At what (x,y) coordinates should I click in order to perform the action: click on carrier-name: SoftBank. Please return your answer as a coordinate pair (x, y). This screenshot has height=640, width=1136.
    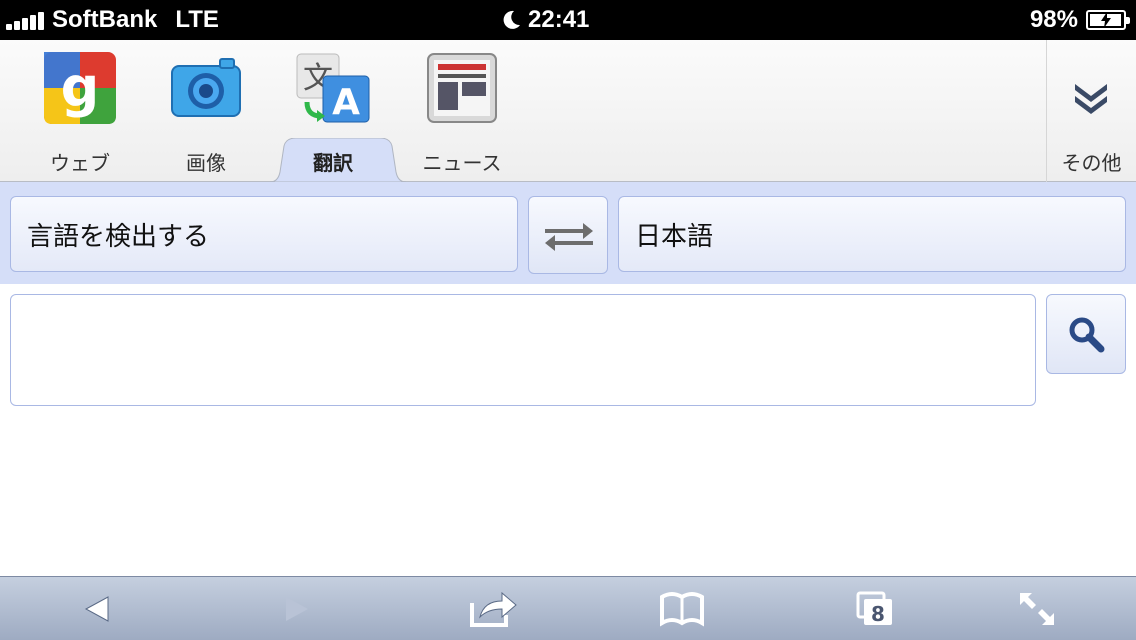
    Looking at the image, I should click on (105, 19).